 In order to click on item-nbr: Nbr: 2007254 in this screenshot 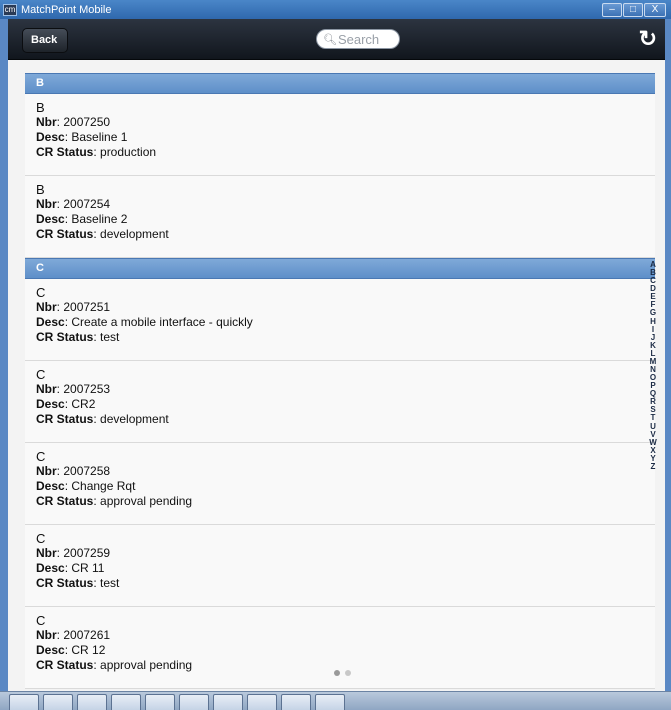, I will do `click(73, 204)`.